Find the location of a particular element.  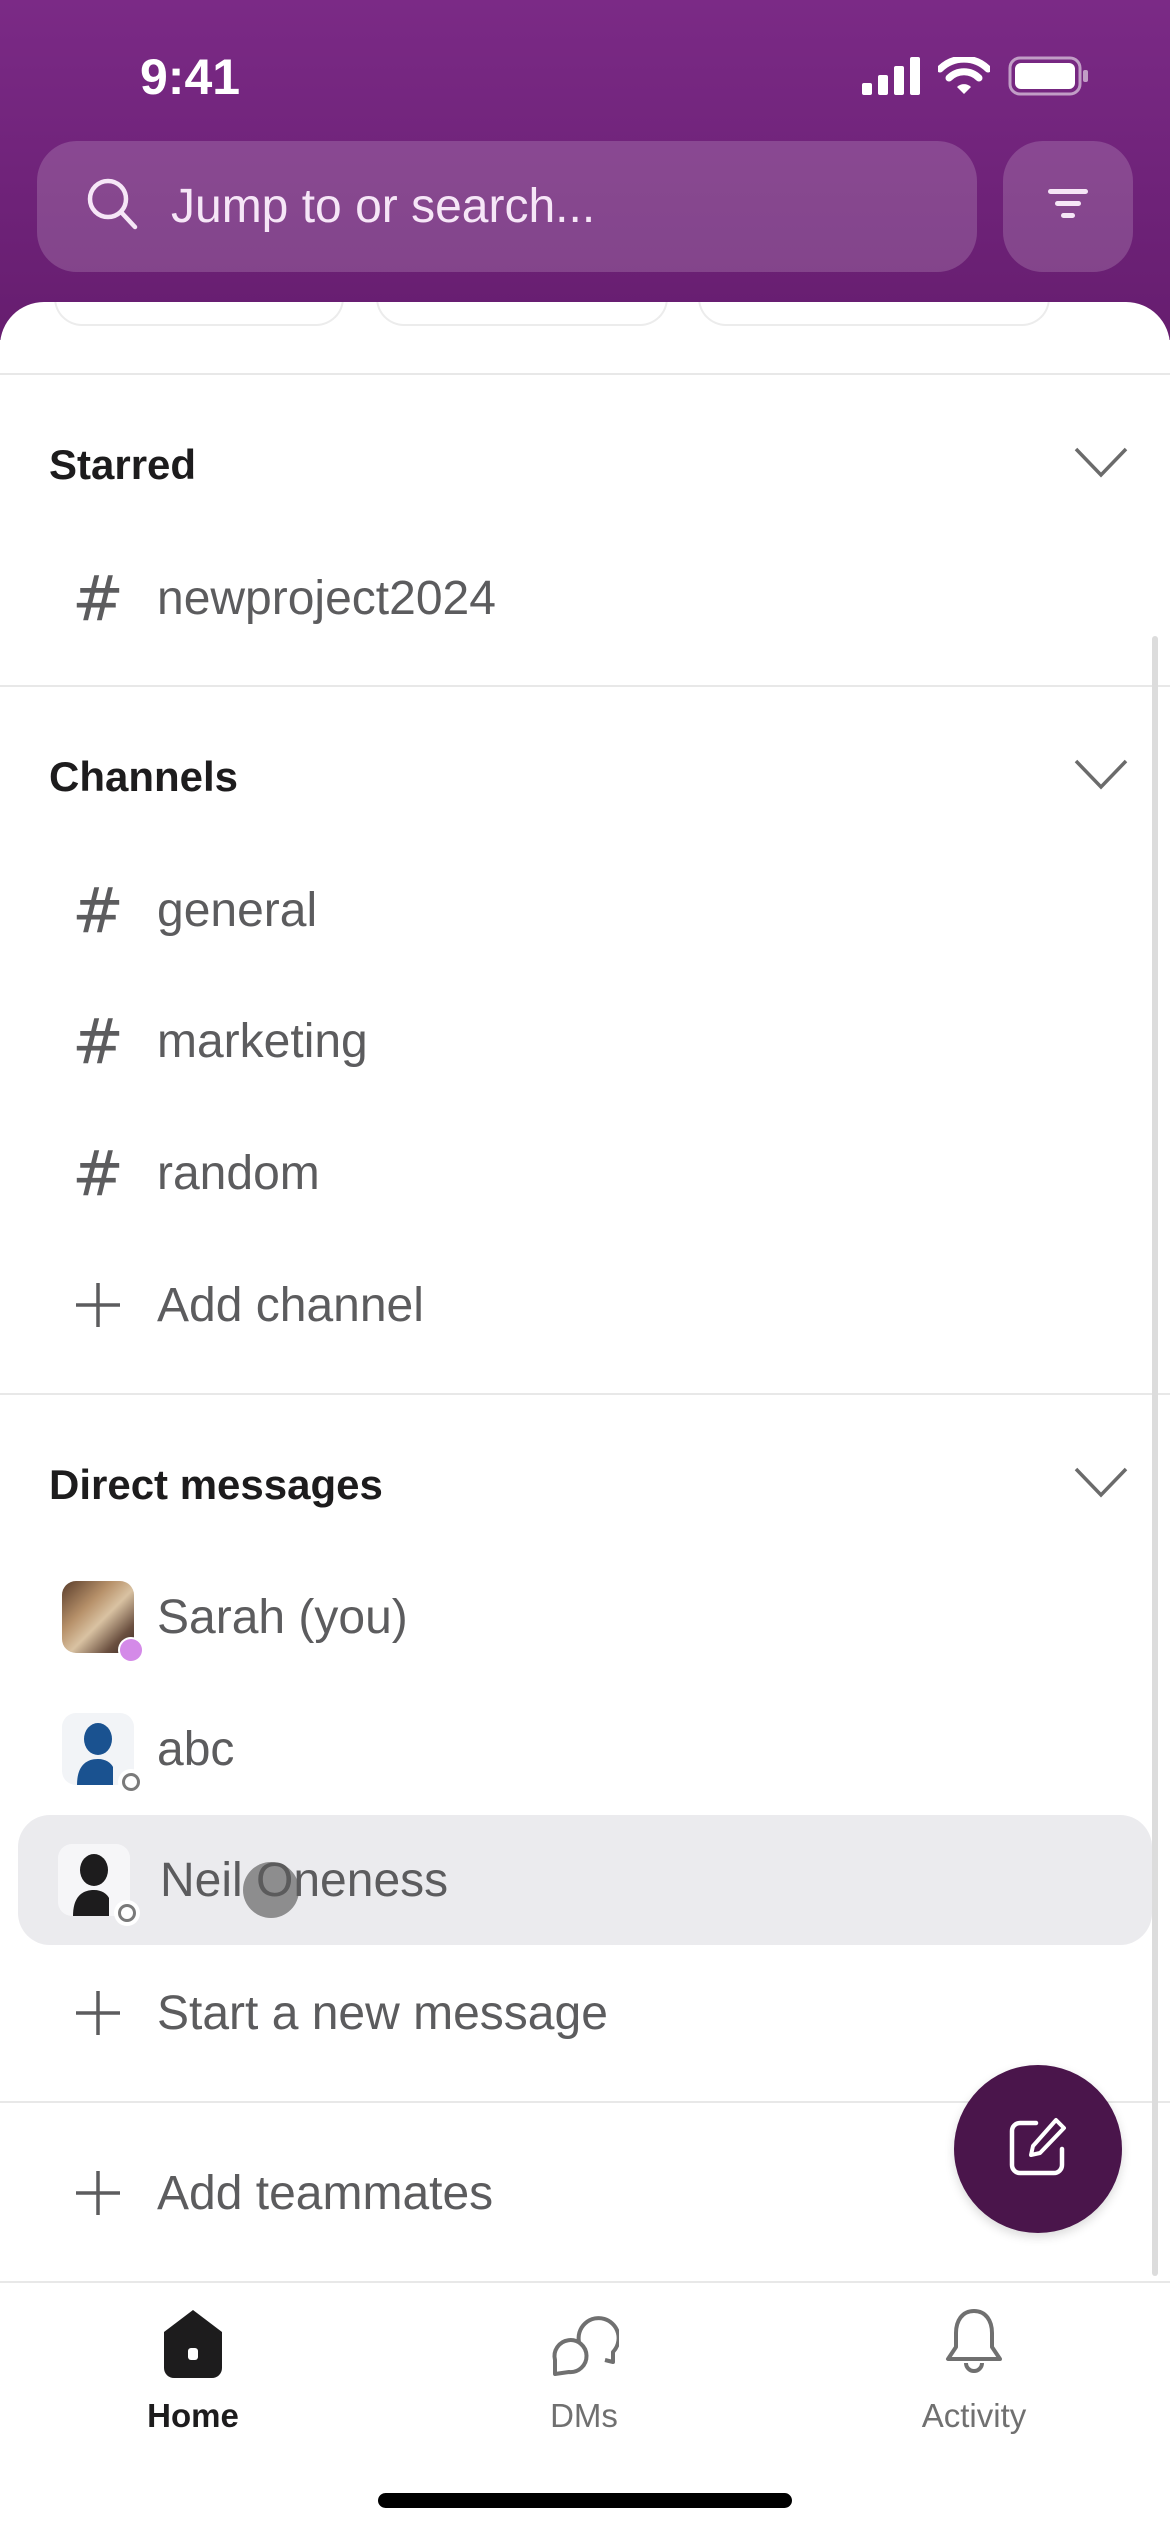

add-channel-label: Add channel is located at coordinates (290, 1305).